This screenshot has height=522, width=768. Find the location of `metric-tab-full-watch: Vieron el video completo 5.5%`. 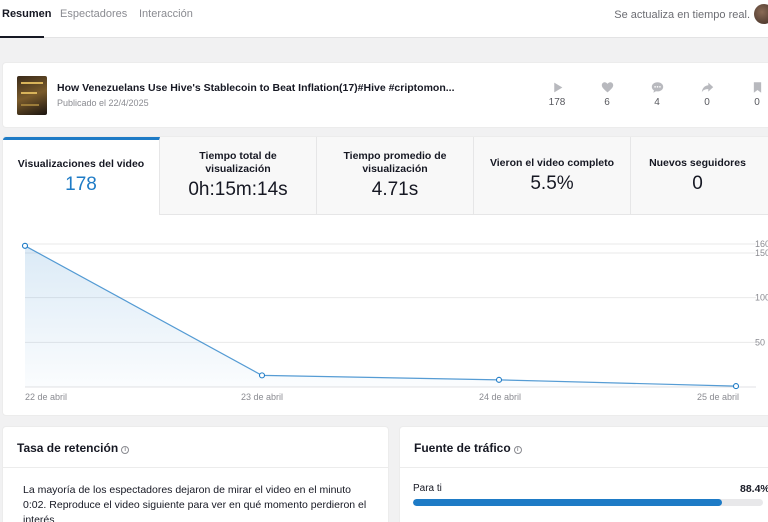

metric-tab-full-watch: Vieron el video completo 5.5% is located at coordinates (552, 176).